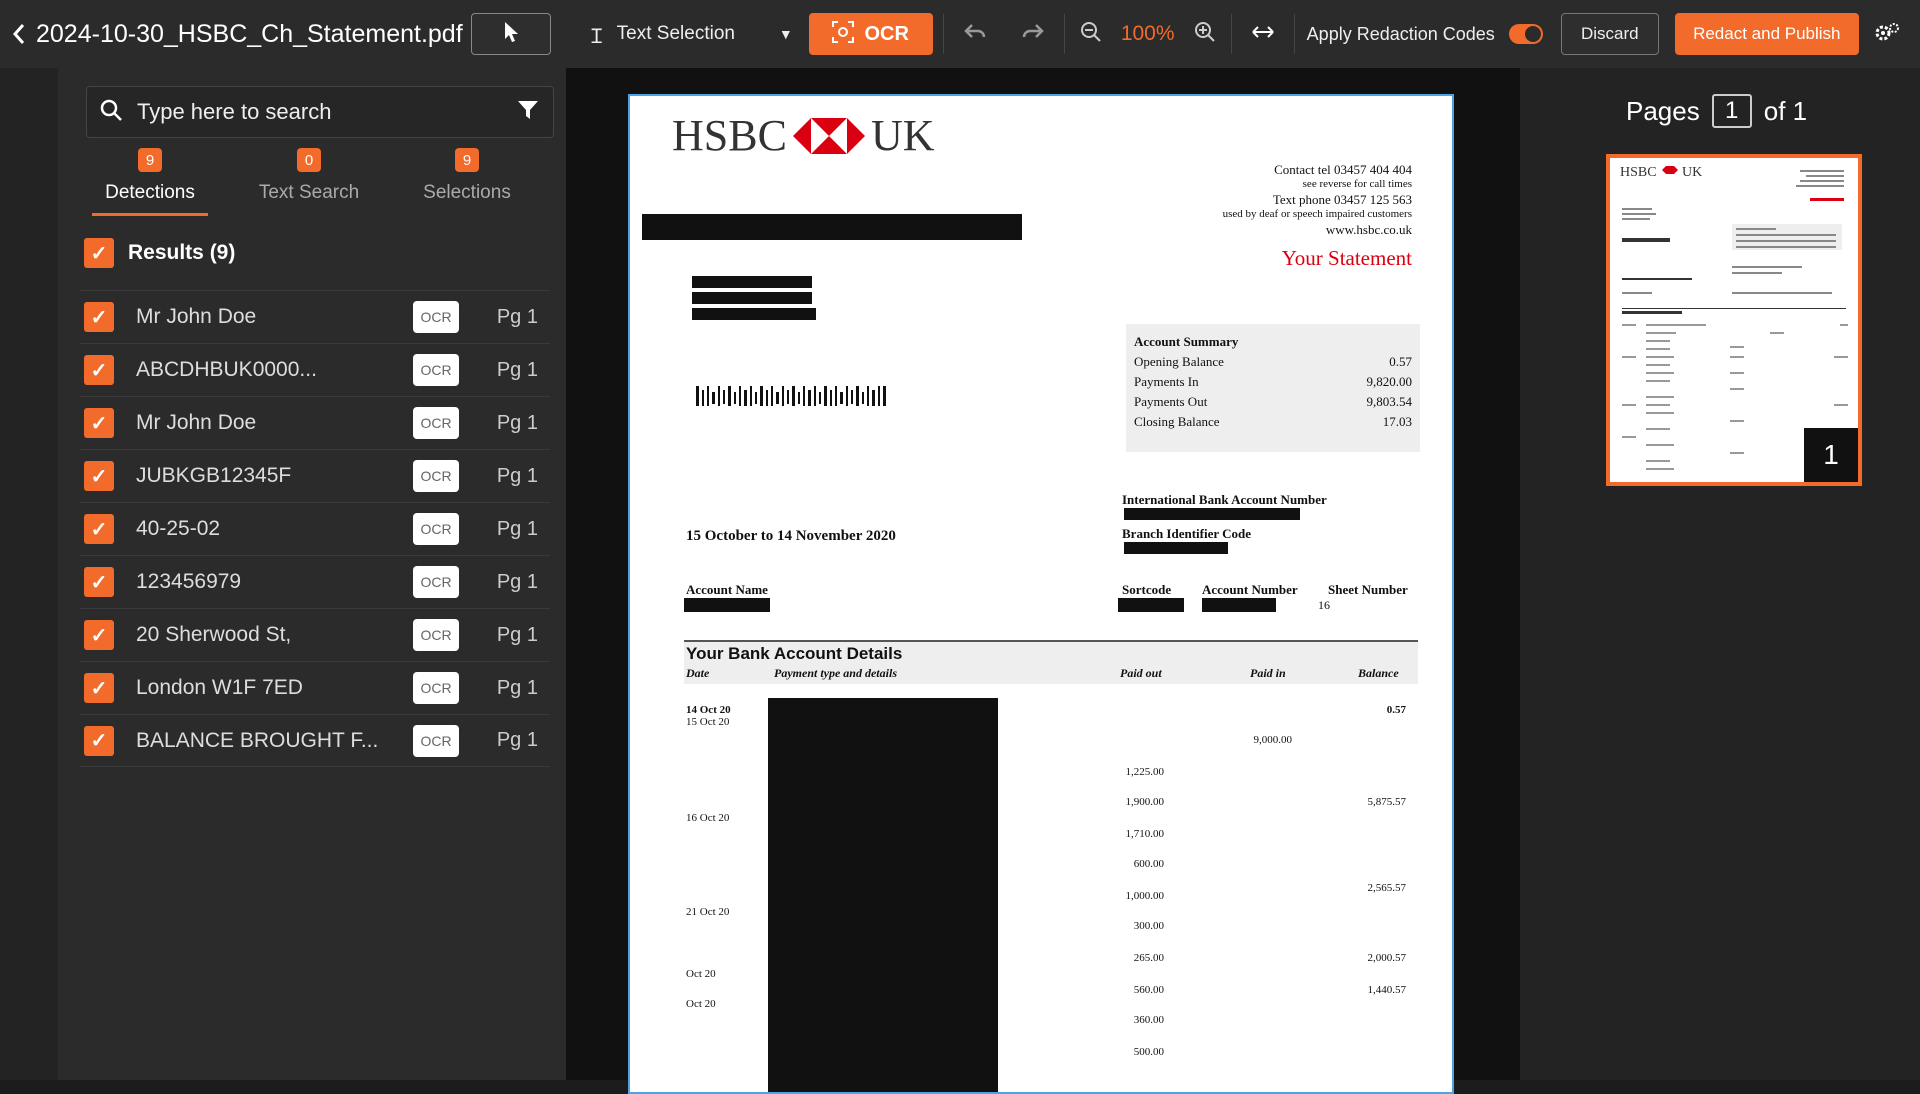 Image resolution: width=1920 pixels, height=1094 pixels. Describe the element at coordinates (309, 192) in the screenshot. I see `tab-label: Text Search` at that location.